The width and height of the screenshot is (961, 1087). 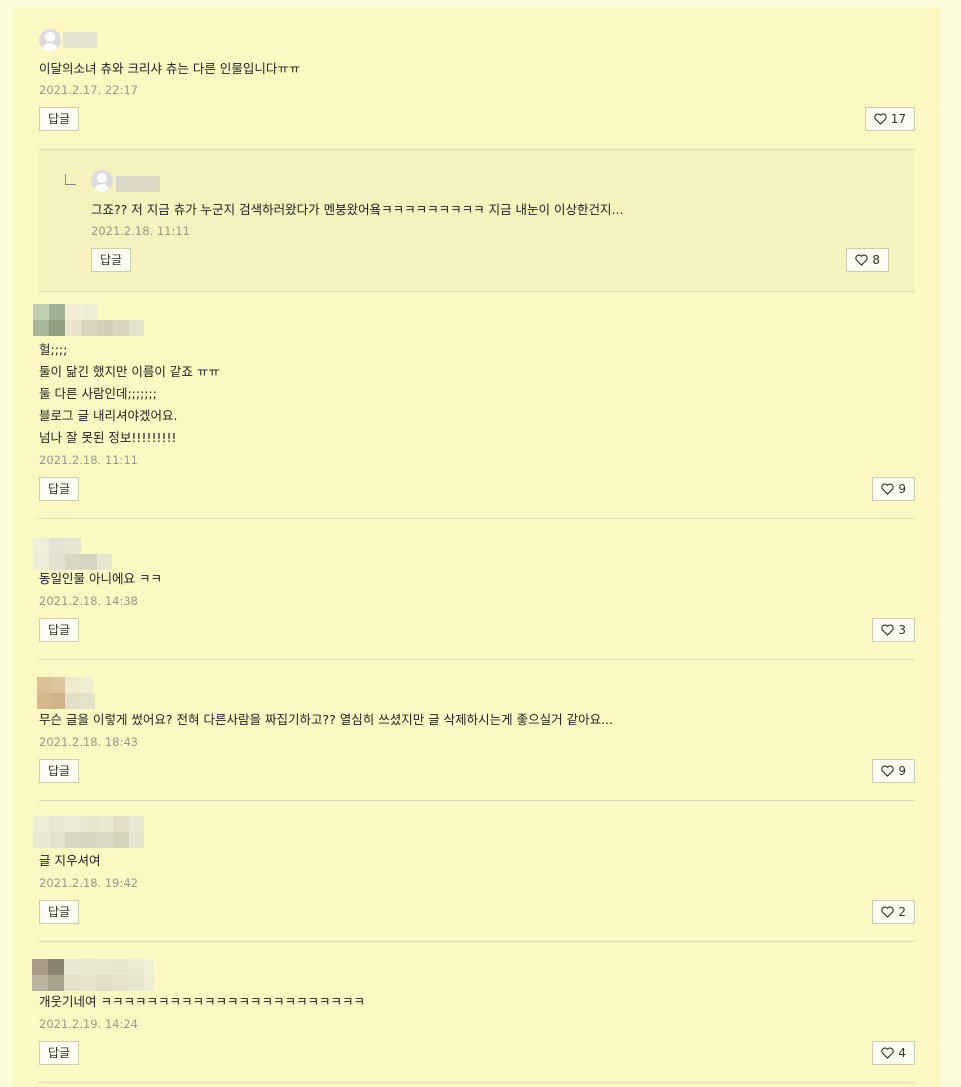 I want to click on like-count: 17, so click(x=898, y=119).